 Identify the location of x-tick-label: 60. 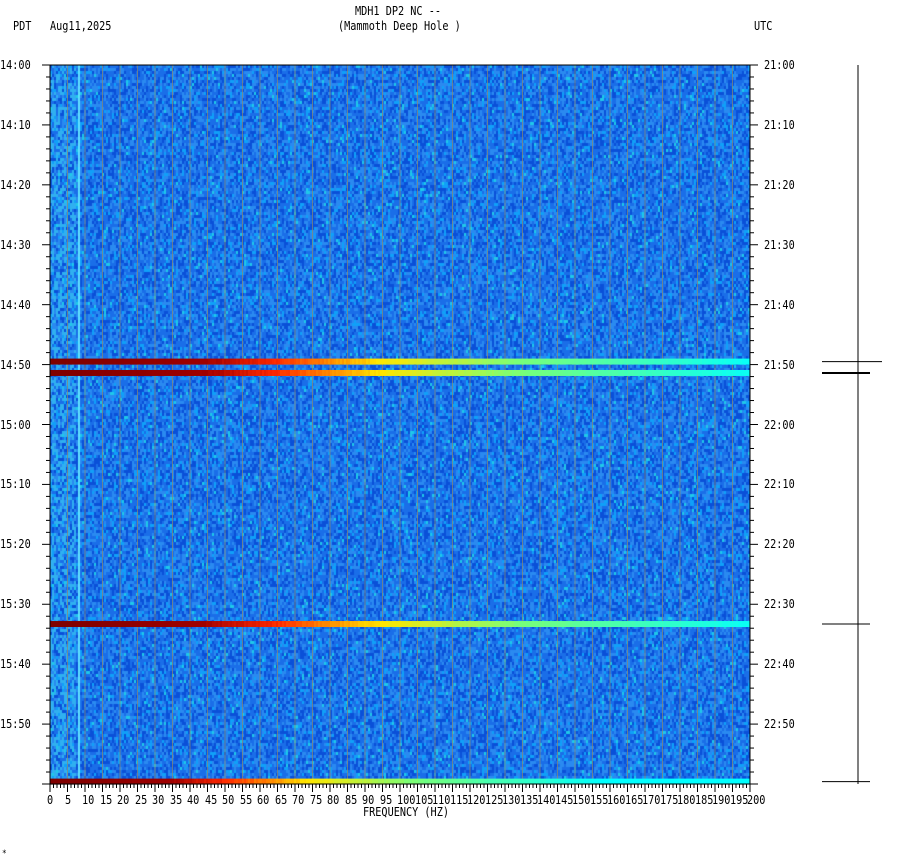
(263, 800).